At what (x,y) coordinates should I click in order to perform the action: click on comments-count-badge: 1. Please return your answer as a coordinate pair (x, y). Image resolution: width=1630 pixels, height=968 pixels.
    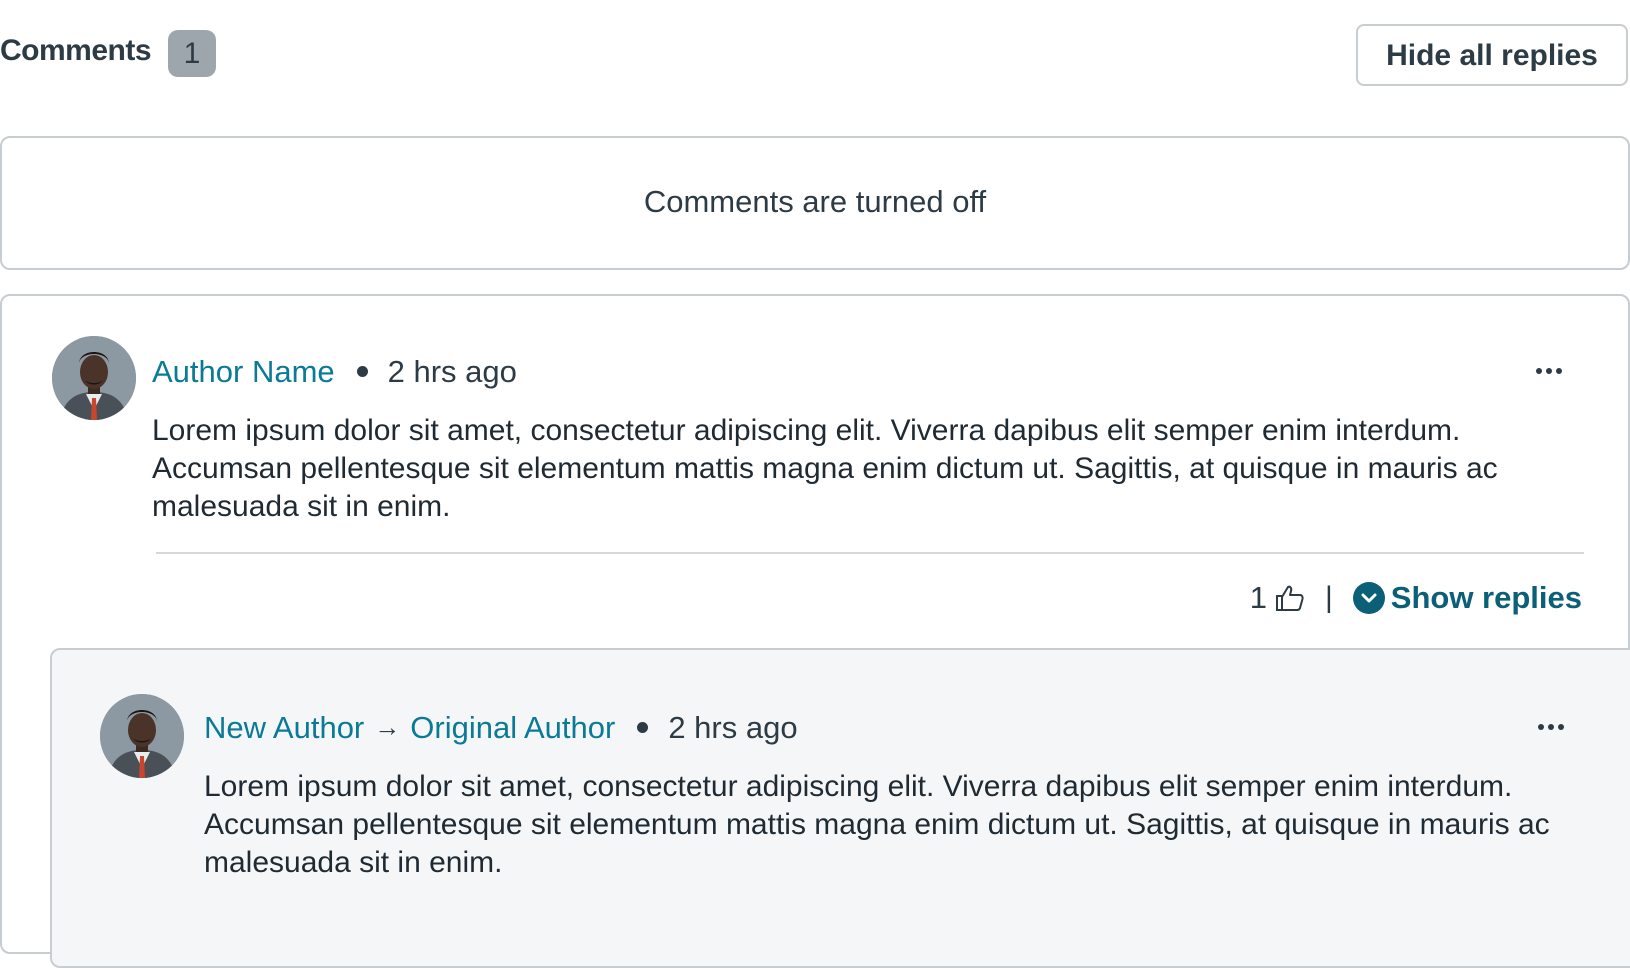
    Looking at the image, I should click on (192, 53).